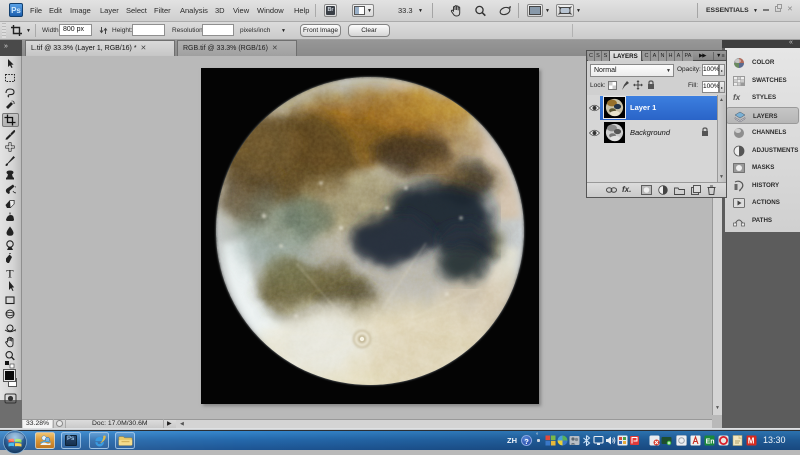  Describe the element at coordinates (751, 441) in the screenshot. I see `svg-text: M` at that location.